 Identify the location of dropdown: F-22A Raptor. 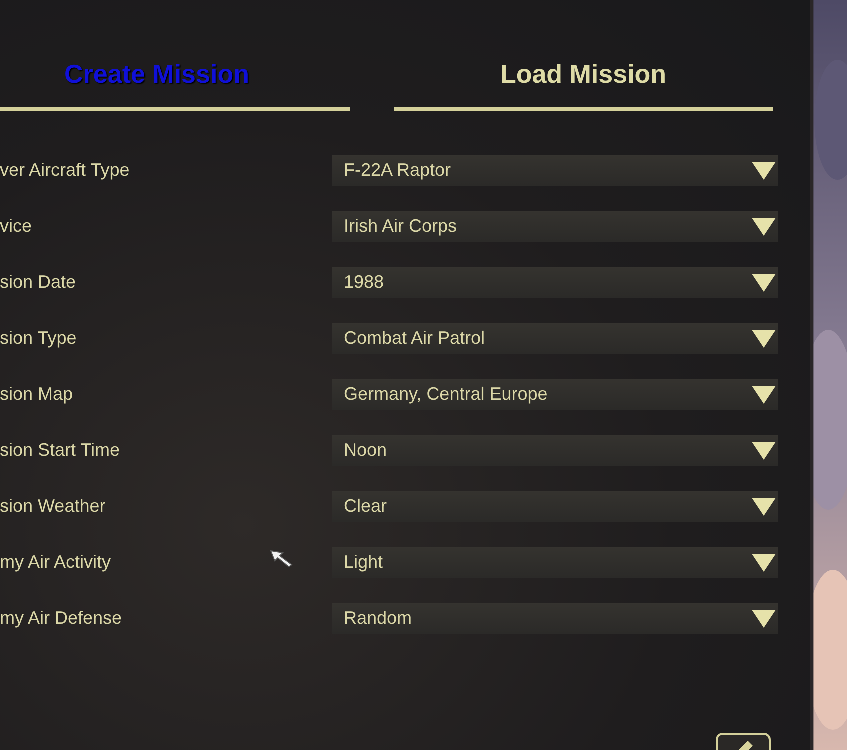
(555, 170).